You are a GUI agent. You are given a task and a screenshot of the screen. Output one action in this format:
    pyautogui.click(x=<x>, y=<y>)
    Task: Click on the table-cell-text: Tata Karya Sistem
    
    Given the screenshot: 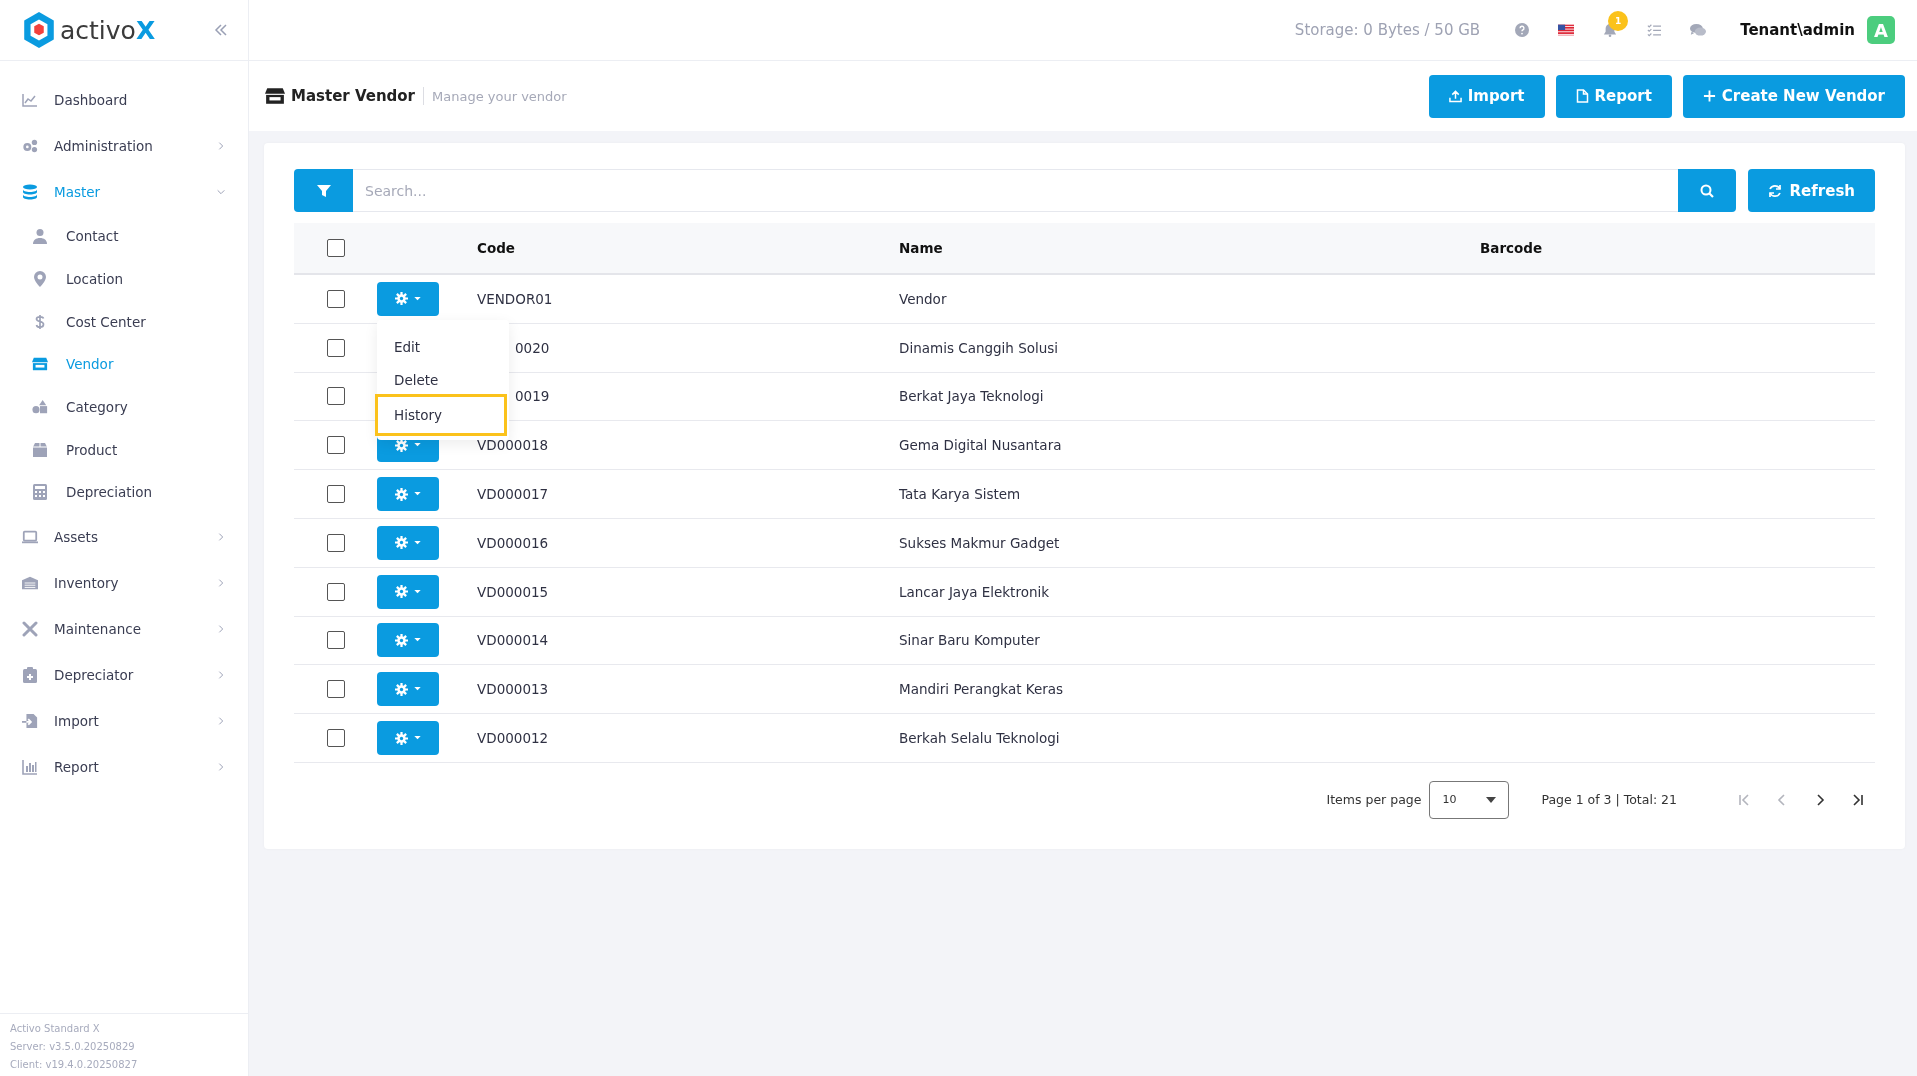 What is the action you would take?
    pyautogui.click(x=960, y=494)
    